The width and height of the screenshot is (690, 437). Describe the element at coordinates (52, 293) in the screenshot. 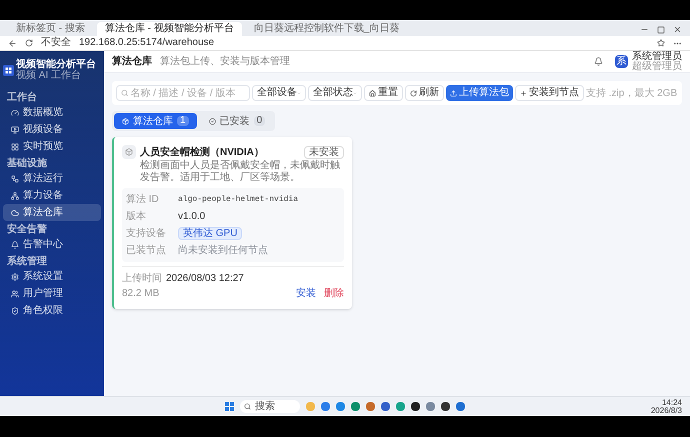

I see `sidebar-item: 用户管理` at that location.